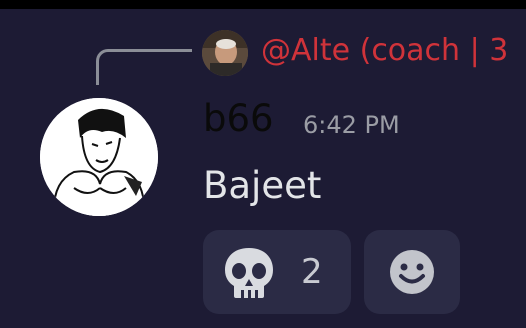 Image resolution: width=526 pixels, height=328 pixels. I want to click on message-timestamp: 6:42 PM, so click(351, 125).